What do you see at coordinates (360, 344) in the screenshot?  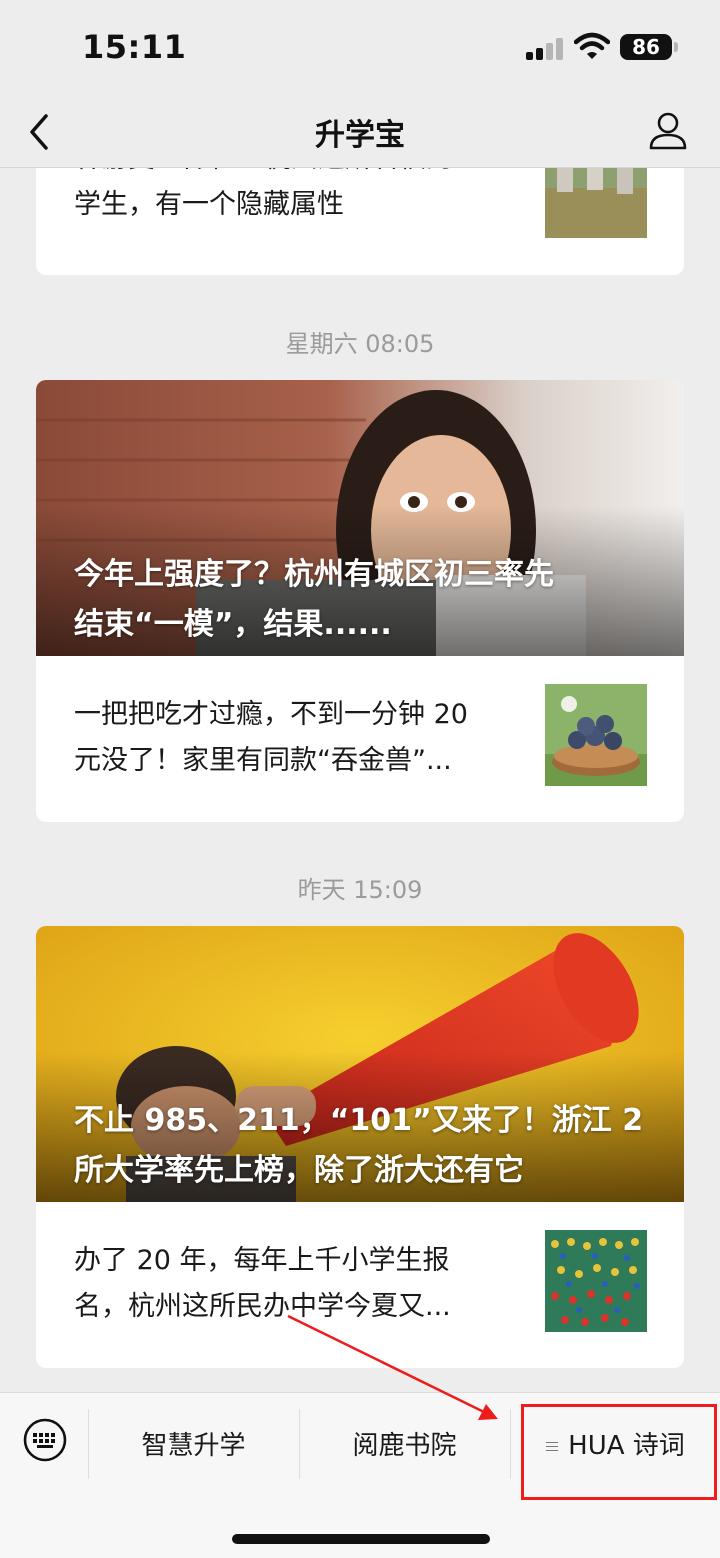 I see `timestamp: 星期六 08:05` at bounding box center [360, 344].